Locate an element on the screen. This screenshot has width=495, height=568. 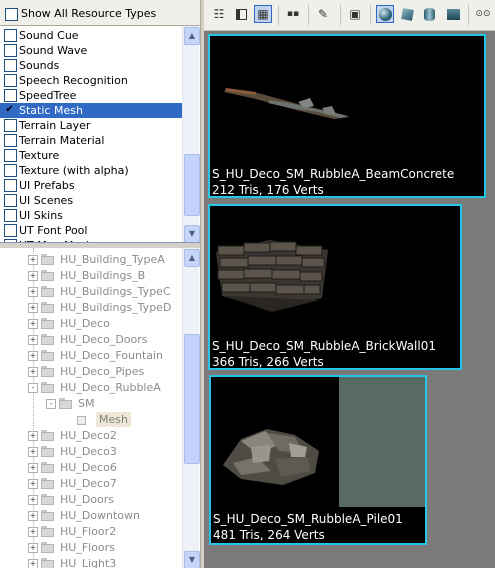
tree-node: + HU_Deco3 is located at coordinates (91, 452).